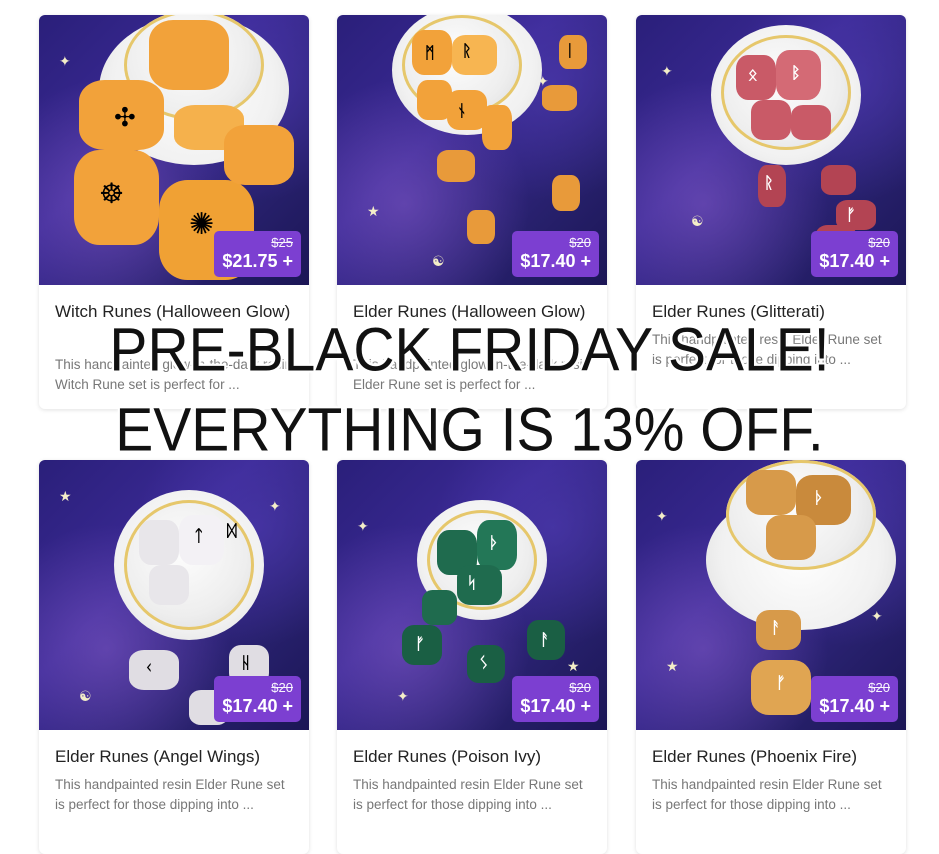  I want to click on product-image: ★ ✦ ☯ ᛞ ᛏ ᚲ ᚺ $20 $17.40 +, so click(174, 595).